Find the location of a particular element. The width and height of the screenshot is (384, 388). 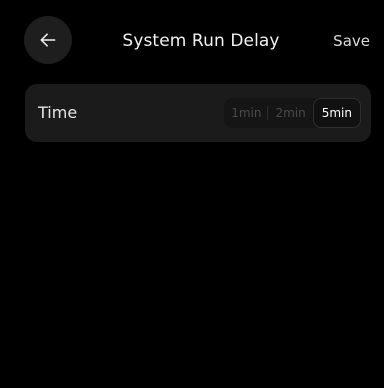

arrow-left-icon is located at coordinates (48, 40).